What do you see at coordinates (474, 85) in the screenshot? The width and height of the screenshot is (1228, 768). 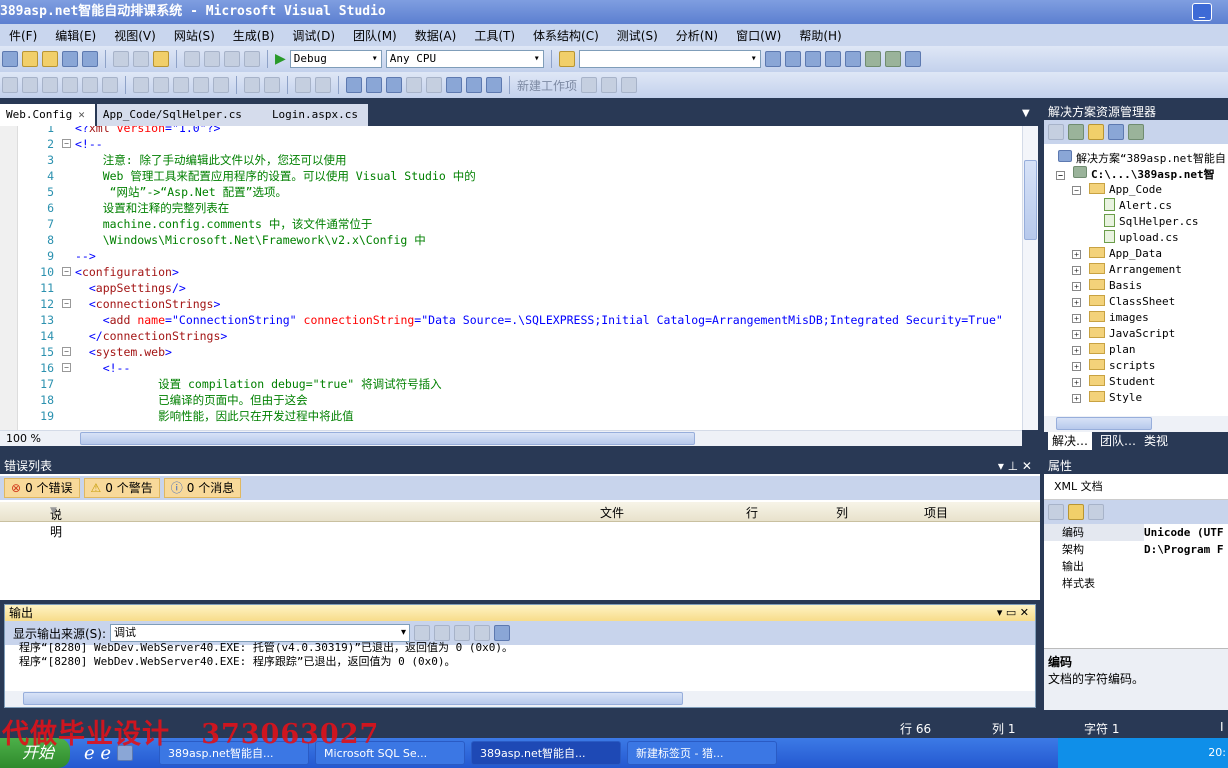 I see `next-bookmark-folder-icon` at bounding box center [474, 85].